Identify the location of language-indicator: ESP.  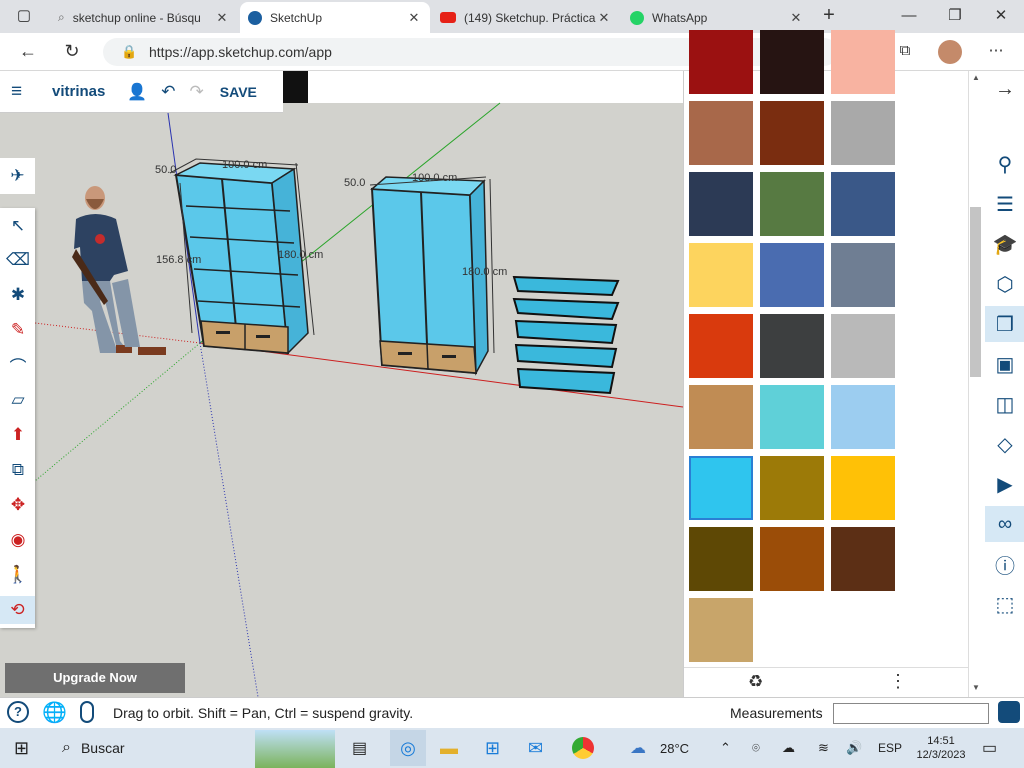
(890, 748).